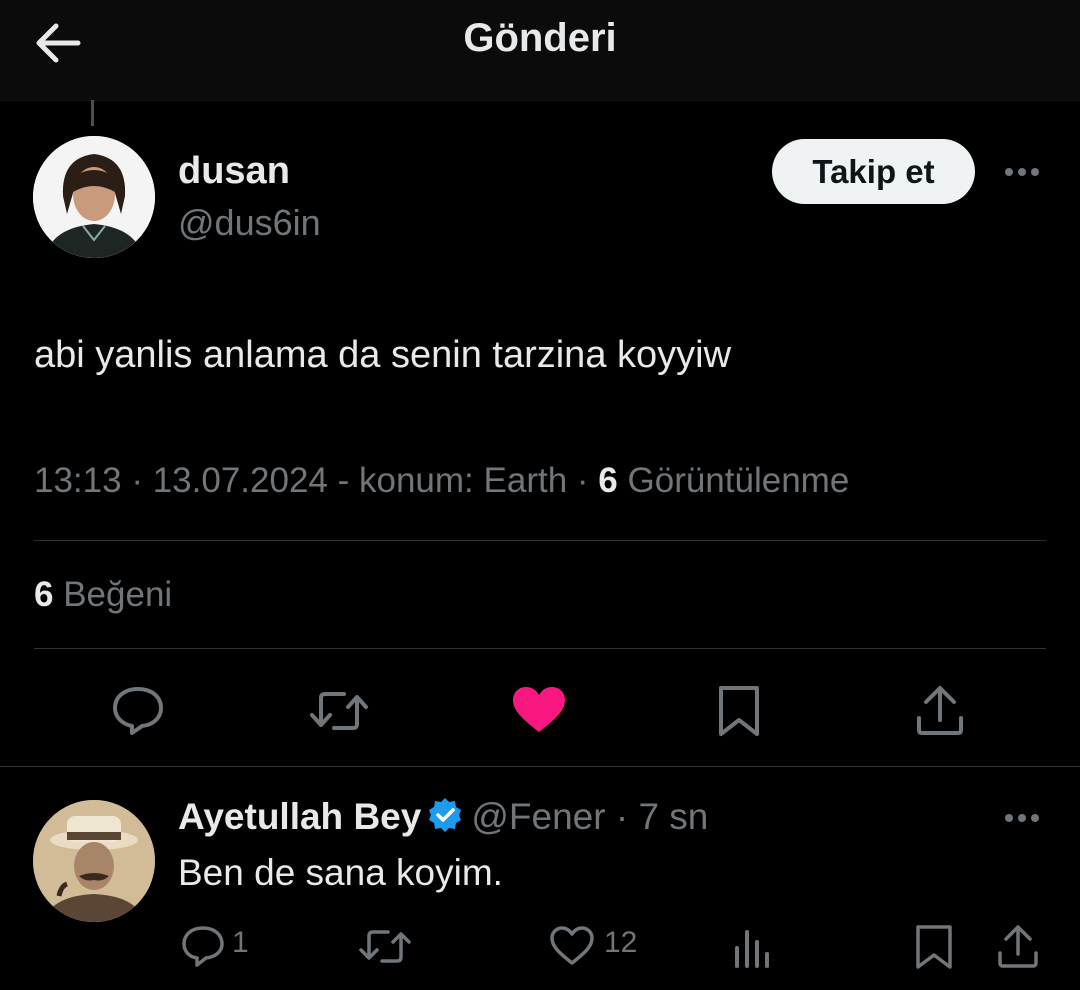 This screenshot has width=1080, height=990. I want to click on thread-line, so click(92, 113).